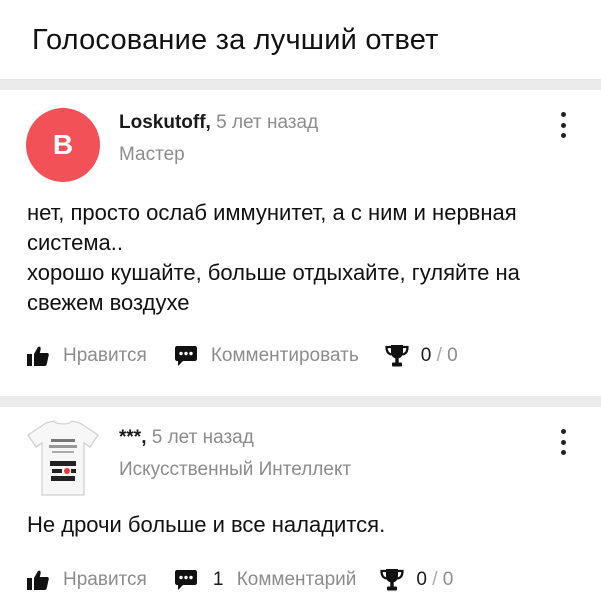  Describe the element at coordinates (162, 122) in the screenshot. I see `author-name: Loskutoff` at that location.